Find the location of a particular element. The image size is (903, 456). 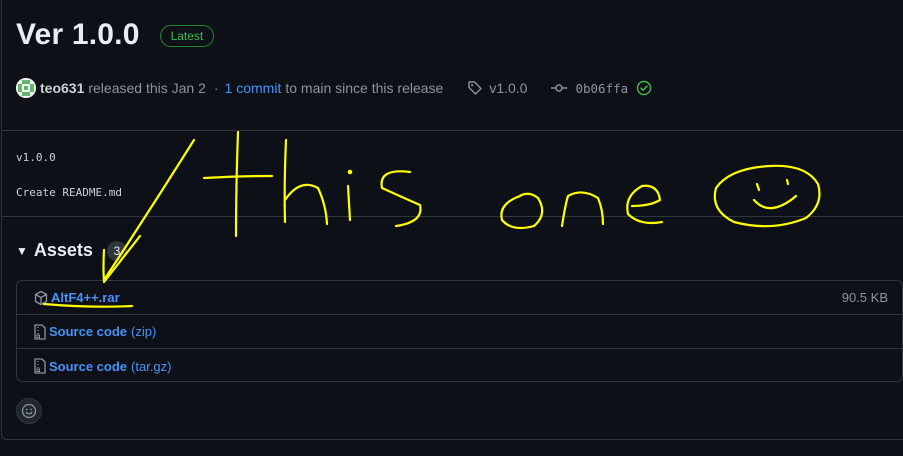

smiley-icon is located at coordinates (29, 411).